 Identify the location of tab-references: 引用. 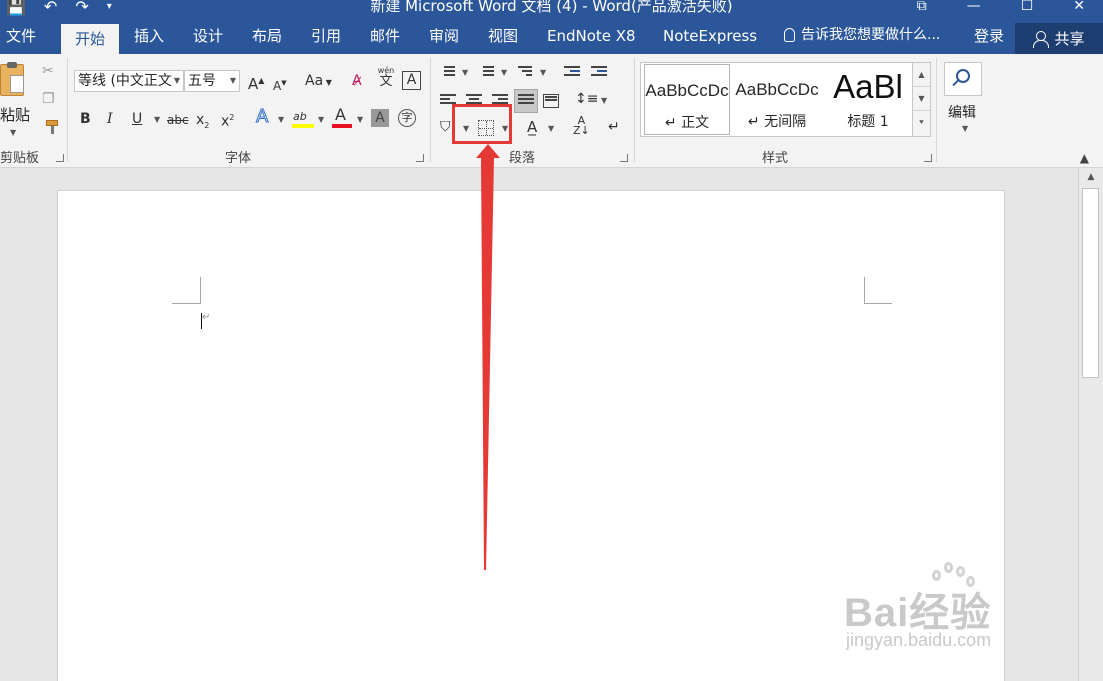
(326, 35).